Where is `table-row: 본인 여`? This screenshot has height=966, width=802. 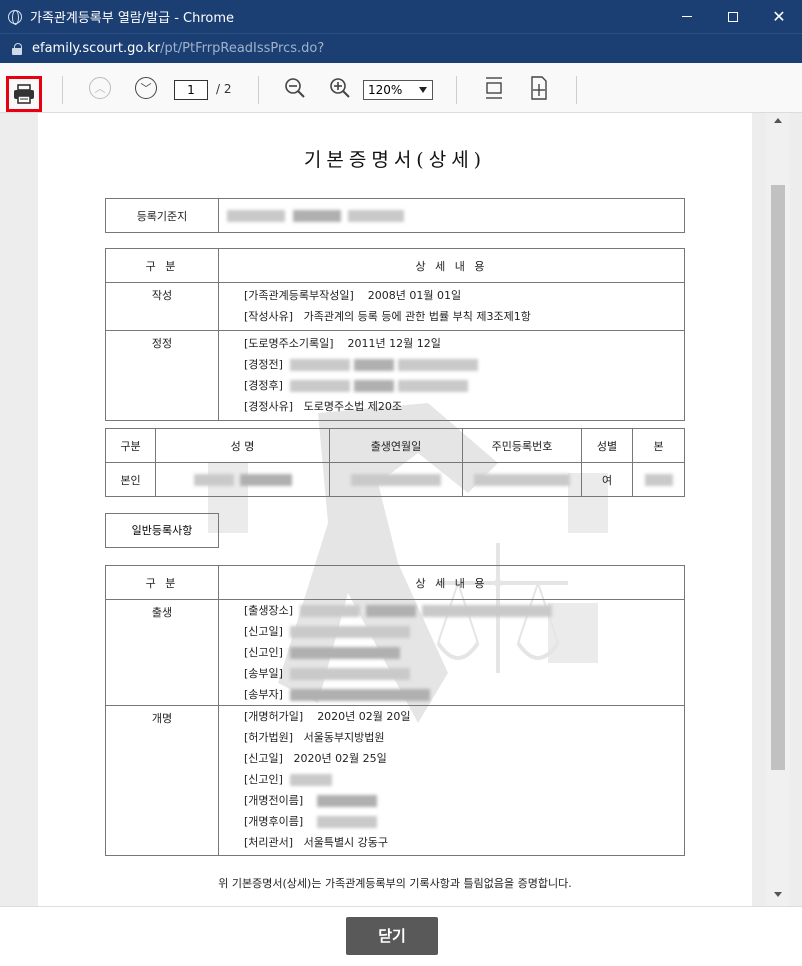
table-row: 본인 여 is located at coordinates (395, 479).